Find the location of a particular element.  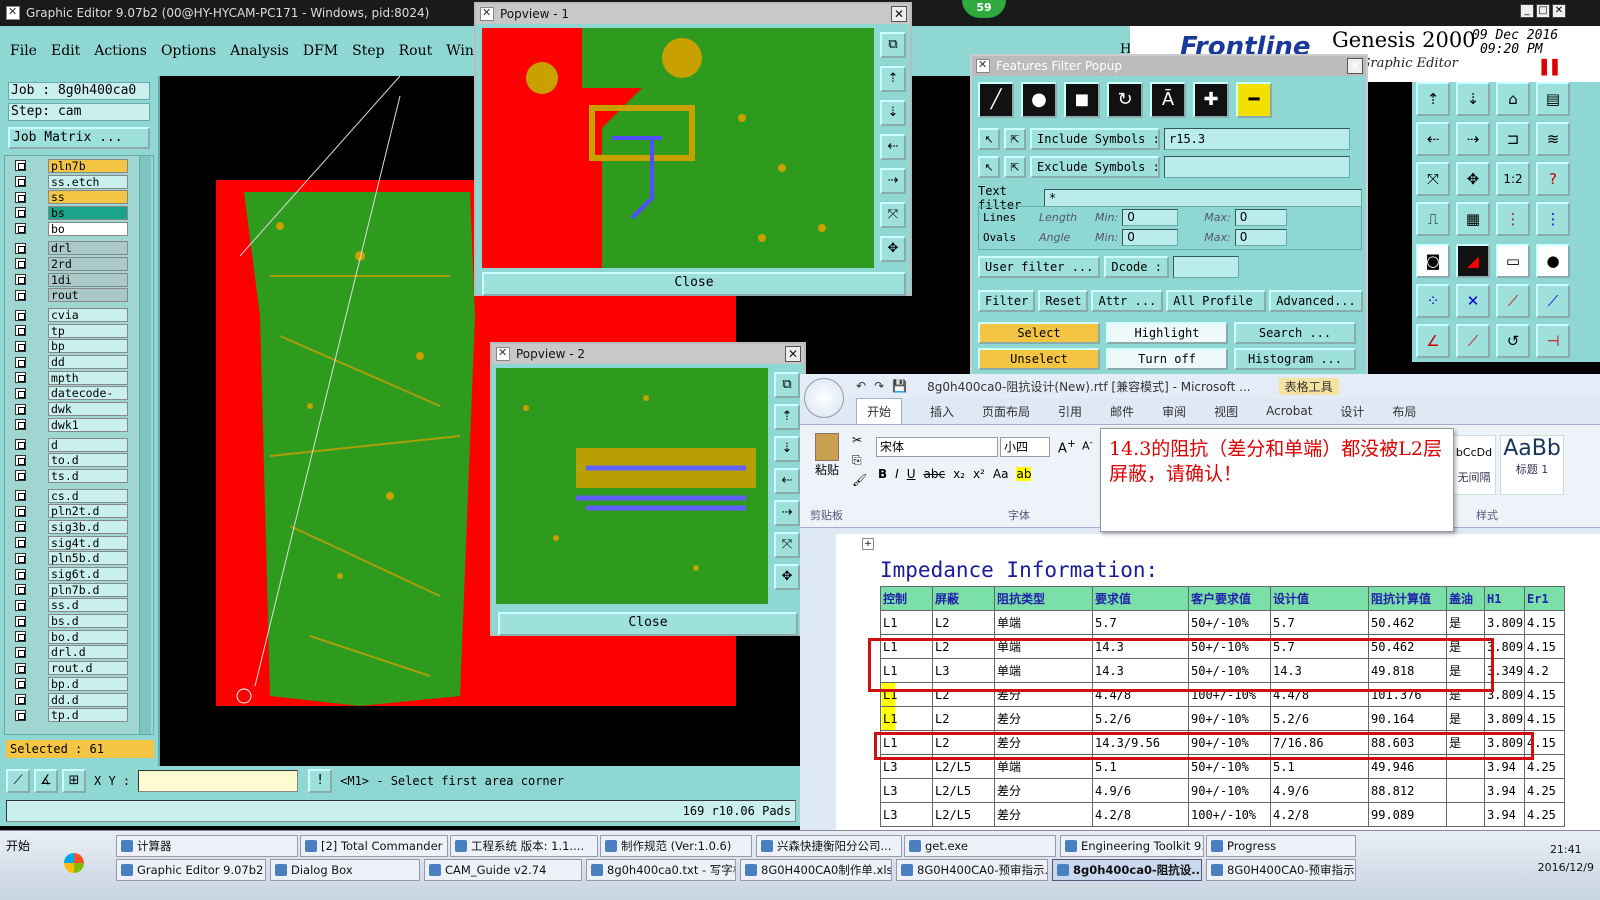

table-cell: 50+/-10% is located at coordinates (1229, 622).